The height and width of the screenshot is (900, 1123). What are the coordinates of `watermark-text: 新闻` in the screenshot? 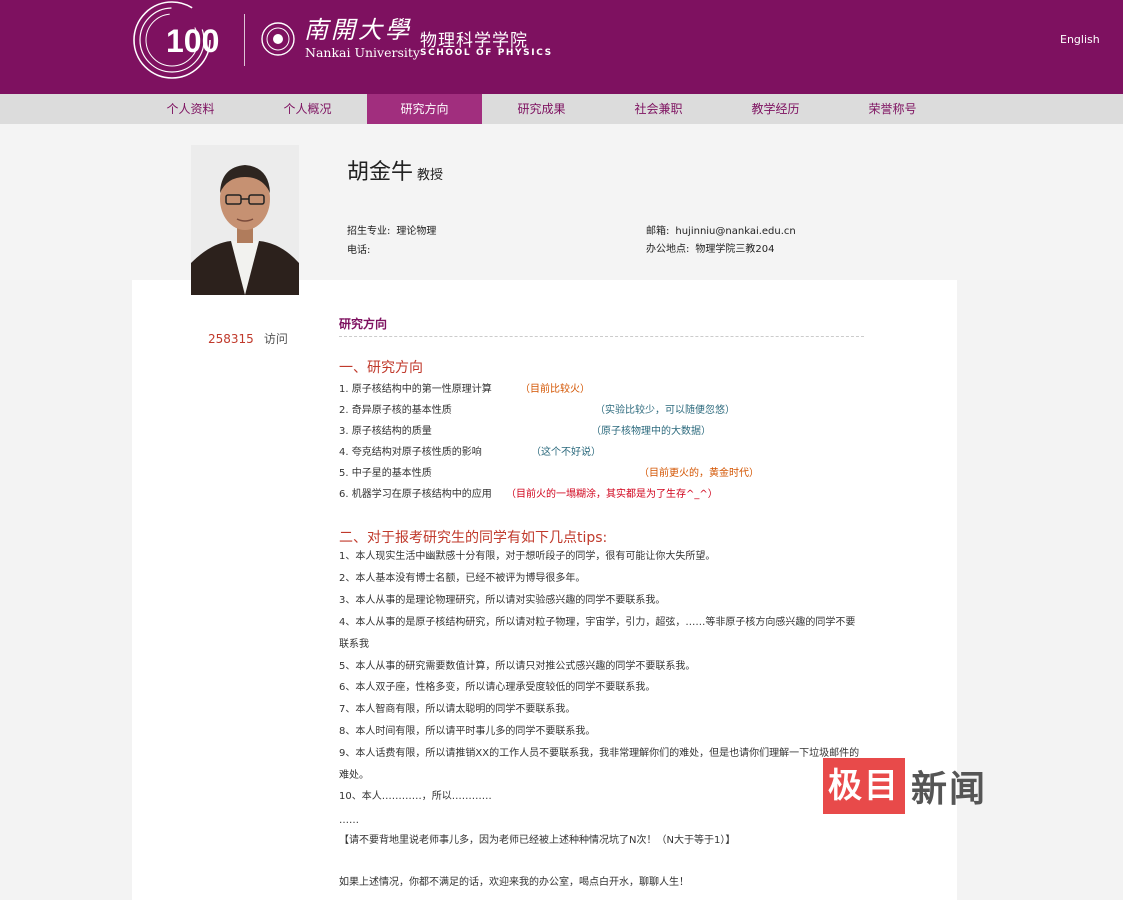 It's located at (949, 789).